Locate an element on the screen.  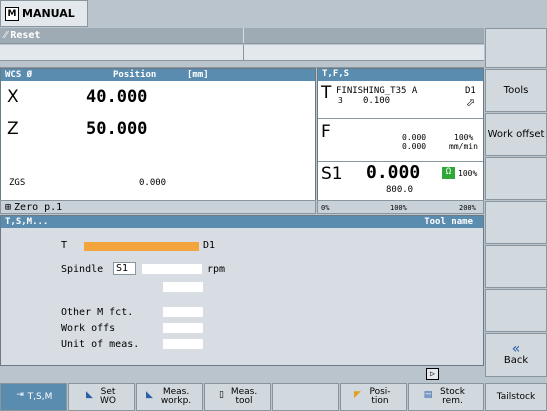
d-label: D1 is located at coordinates (209, 245).